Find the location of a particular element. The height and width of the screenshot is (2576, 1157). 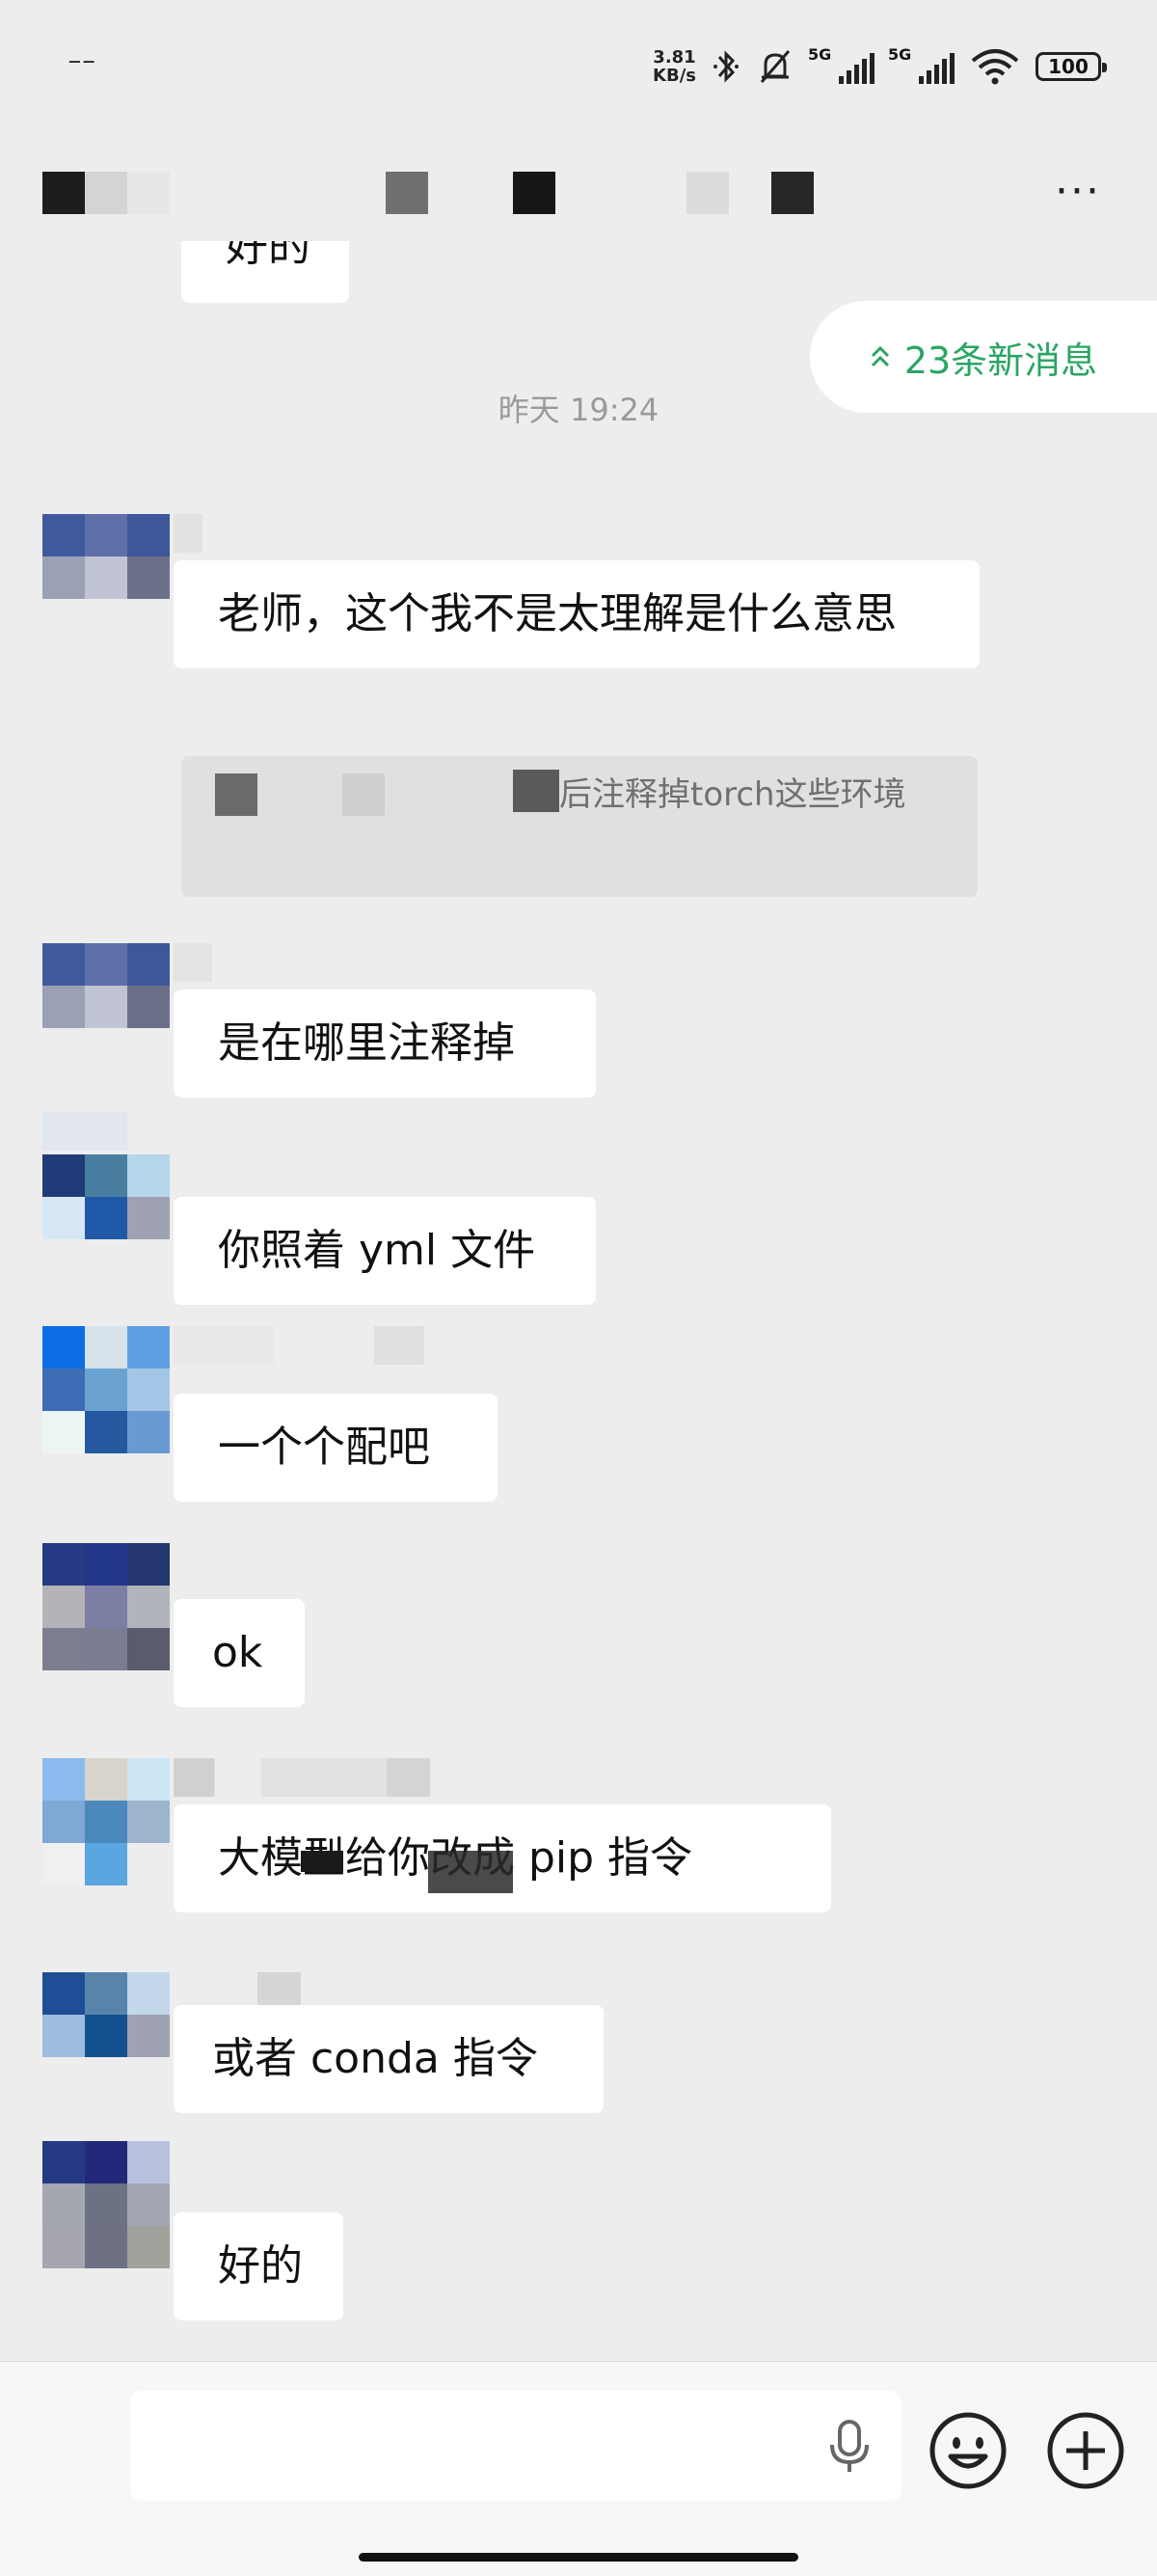

message-bubble: 好的 is located at coordinates (258, 2266).